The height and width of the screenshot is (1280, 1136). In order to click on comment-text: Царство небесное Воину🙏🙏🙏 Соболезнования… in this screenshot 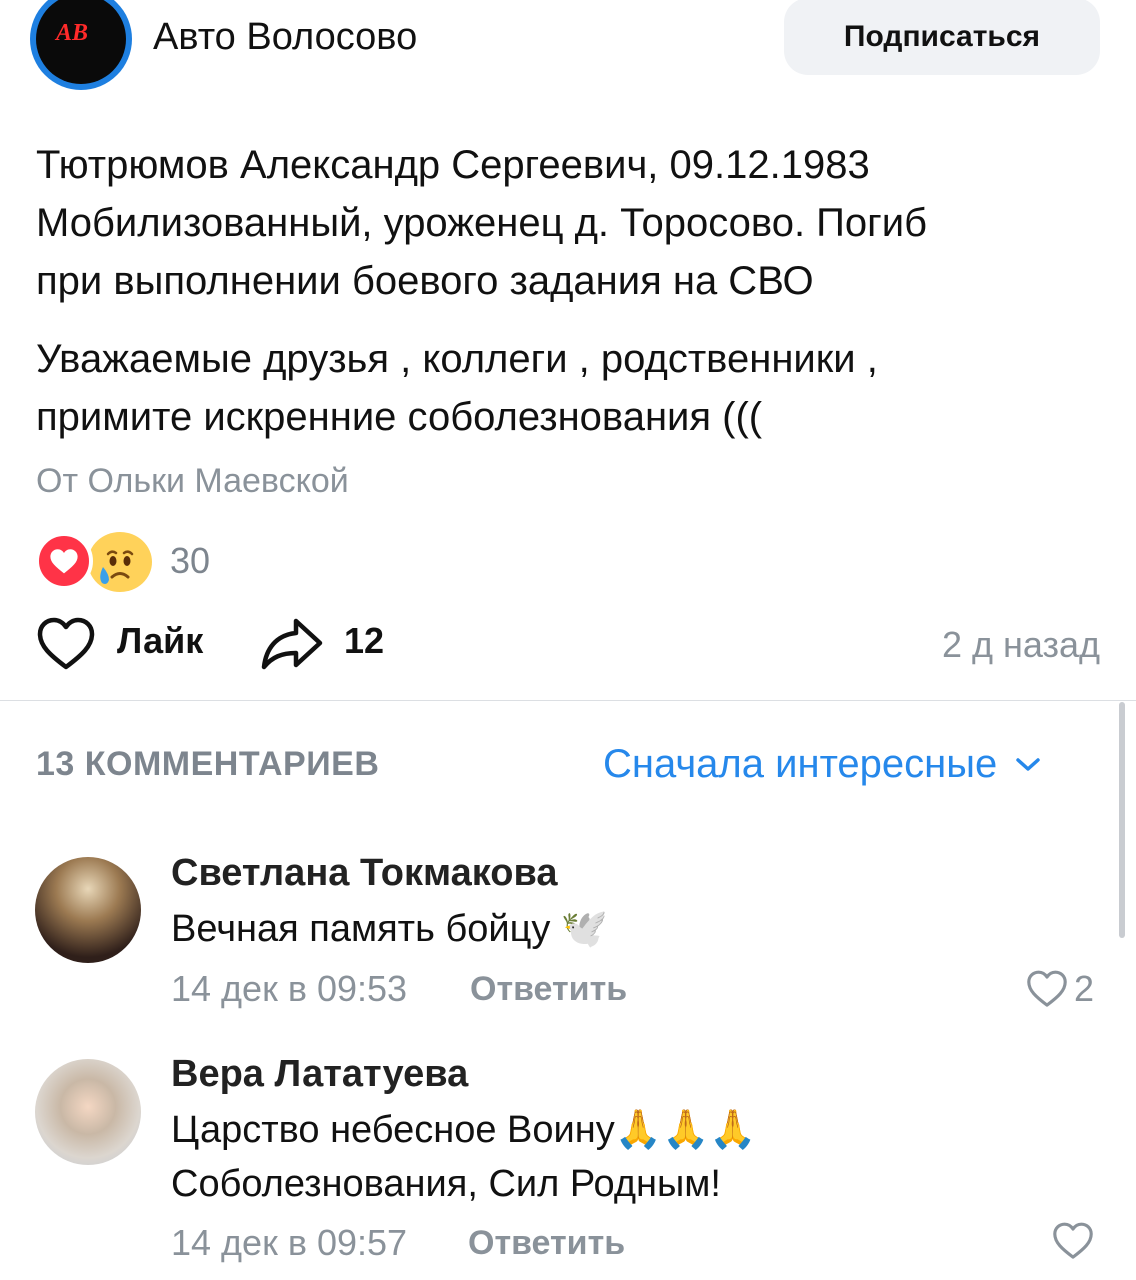, I will do `click(464, 1157)`.